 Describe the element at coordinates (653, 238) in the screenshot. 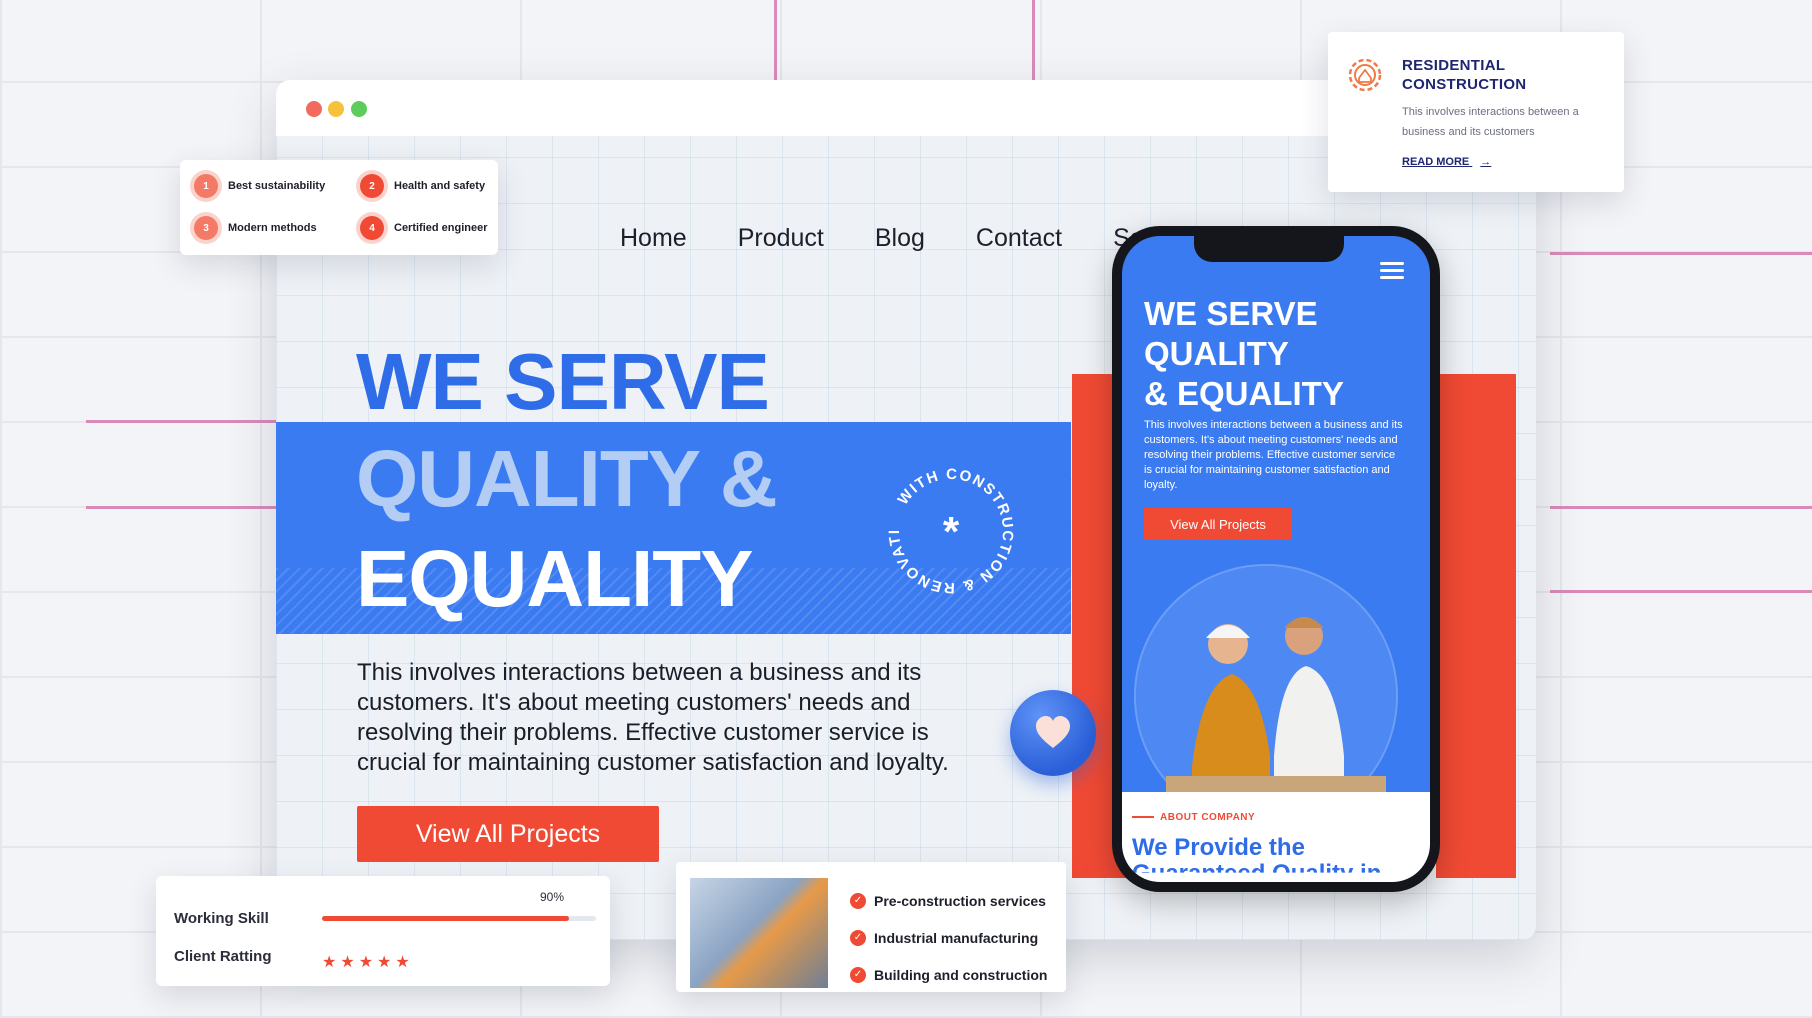

I see `nav-link-home: Home` at that location.